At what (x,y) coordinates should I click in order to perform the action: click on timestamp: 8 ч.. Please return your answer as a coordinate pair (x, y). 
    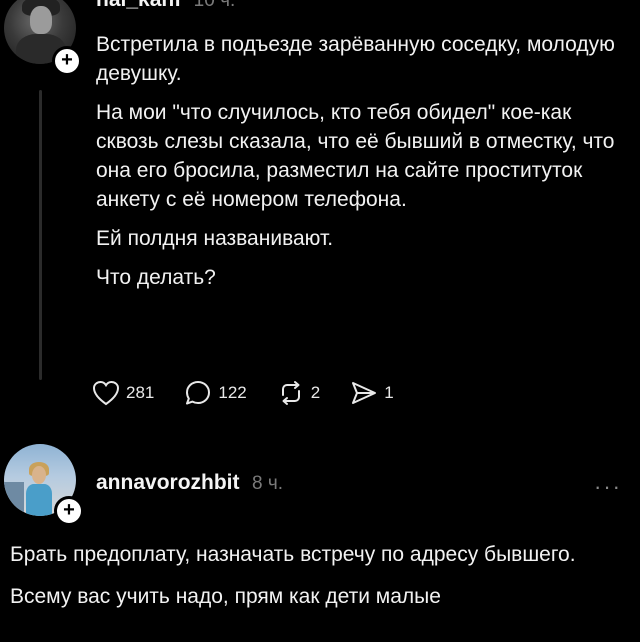
    Looking at the image, I should click on (267, 483).